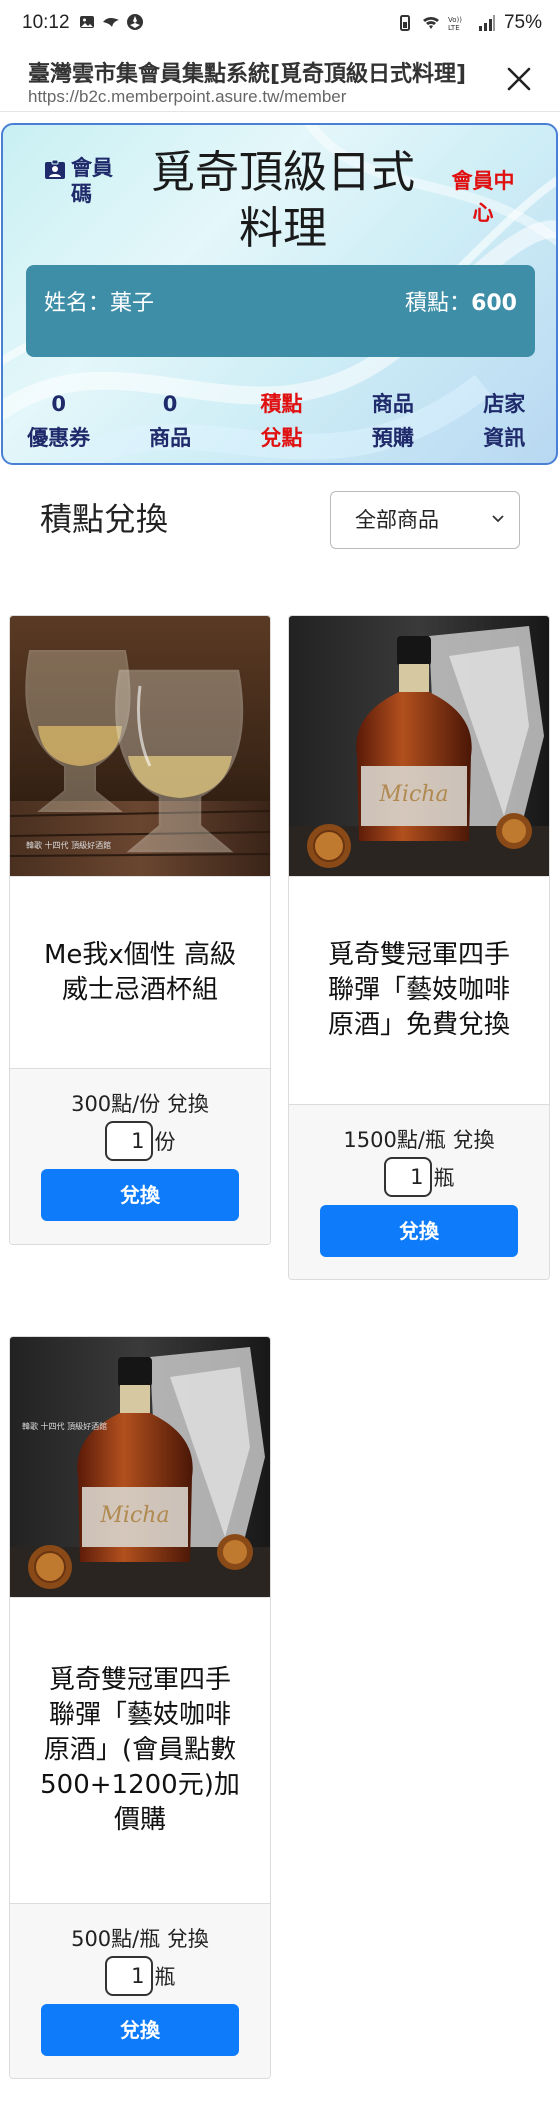 The width and height of the screenshot is (560, 2126). What do you see at coordinates (486, 23) in the screenshot?
I see `signal-icon` at bounding box center [486, 23].